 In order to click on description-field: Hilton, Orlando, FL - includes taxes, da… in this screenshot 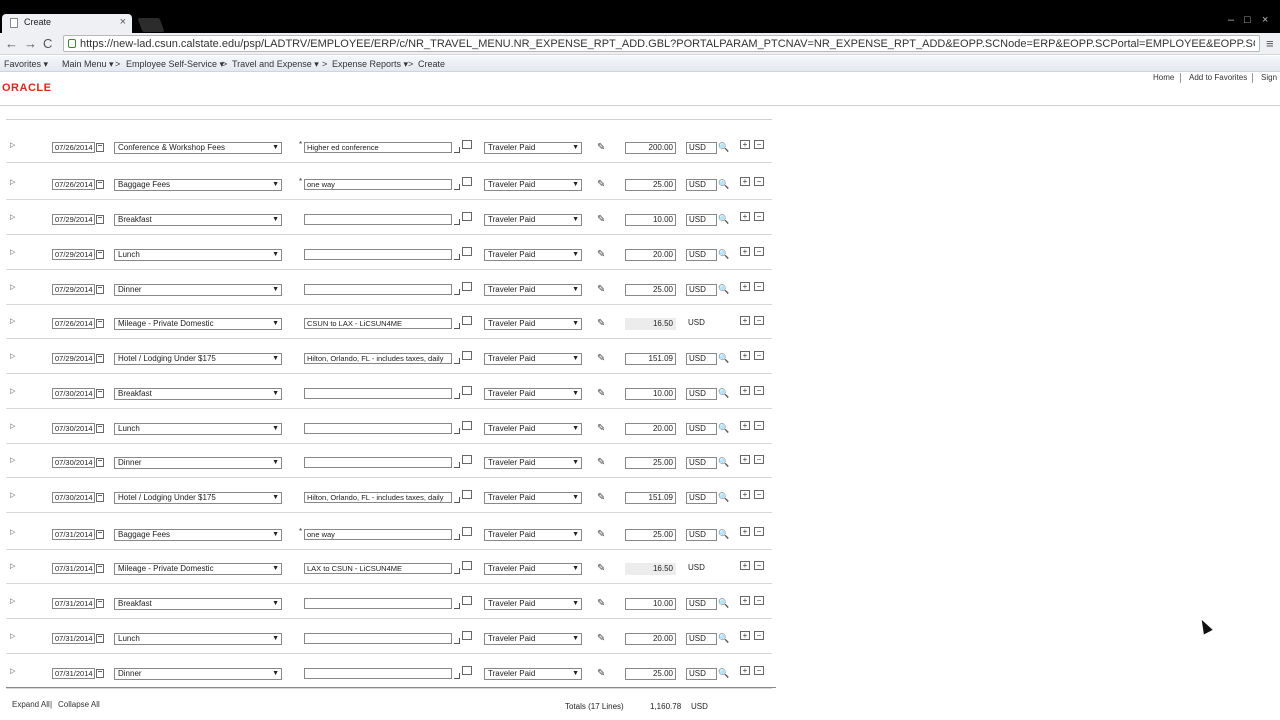, I will do `click(378, 358)`.